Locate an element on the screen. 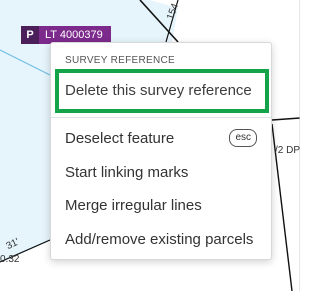 Image resolution: width=320 pixels, height=291 pixels. merge-irregular-lines-item: Merge irregular lines is located at coordinates (133, 205).